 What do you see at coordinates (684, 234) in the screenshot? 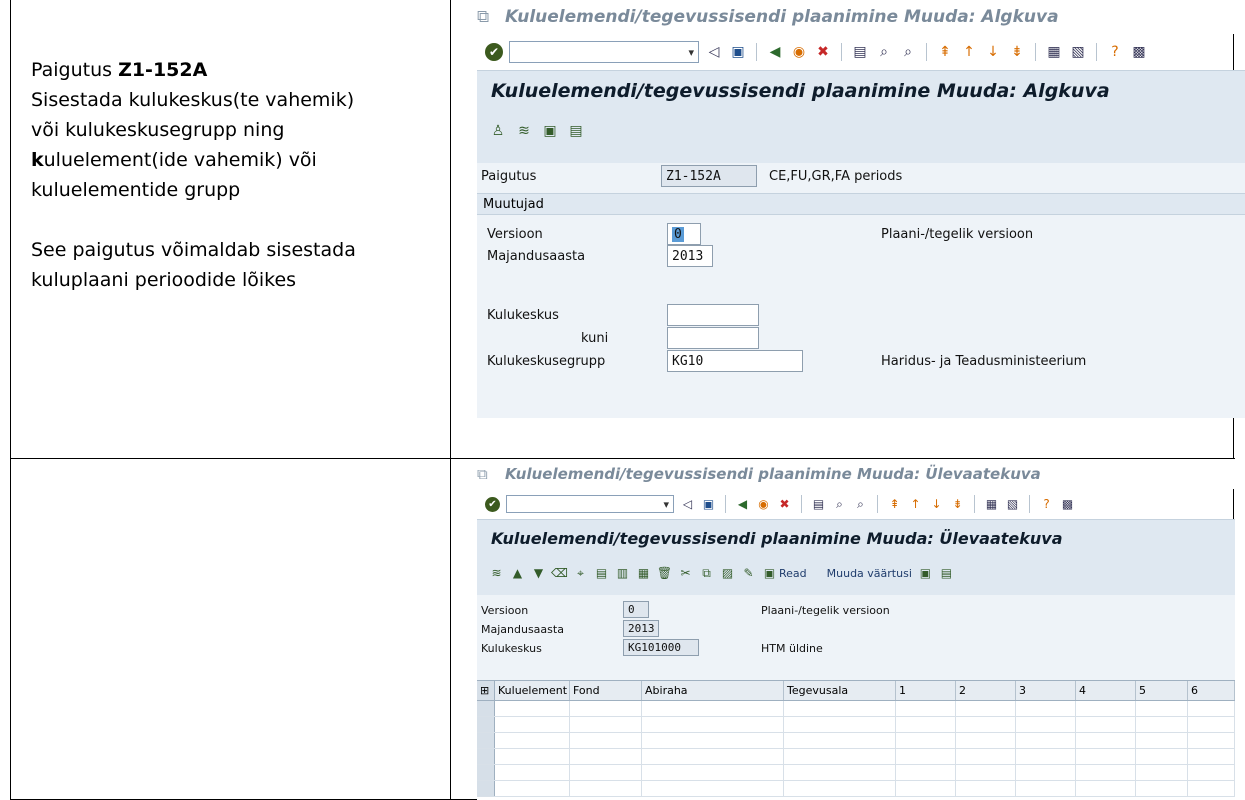
I see `version-field: 0` at bounding box center [684, 234].